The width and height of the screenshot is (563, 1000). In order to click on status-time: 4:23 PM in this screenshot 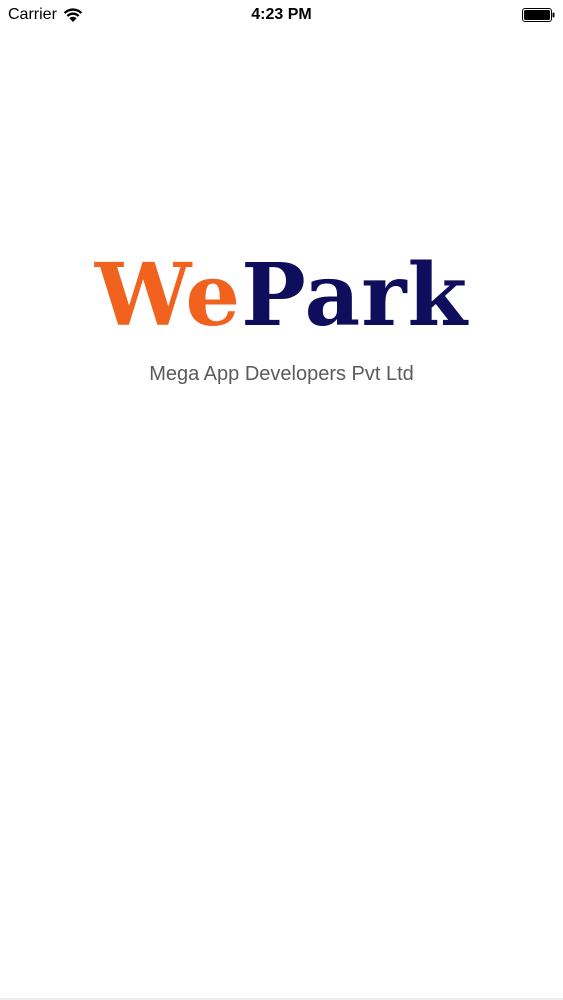, I will do `click(281, 14)`.